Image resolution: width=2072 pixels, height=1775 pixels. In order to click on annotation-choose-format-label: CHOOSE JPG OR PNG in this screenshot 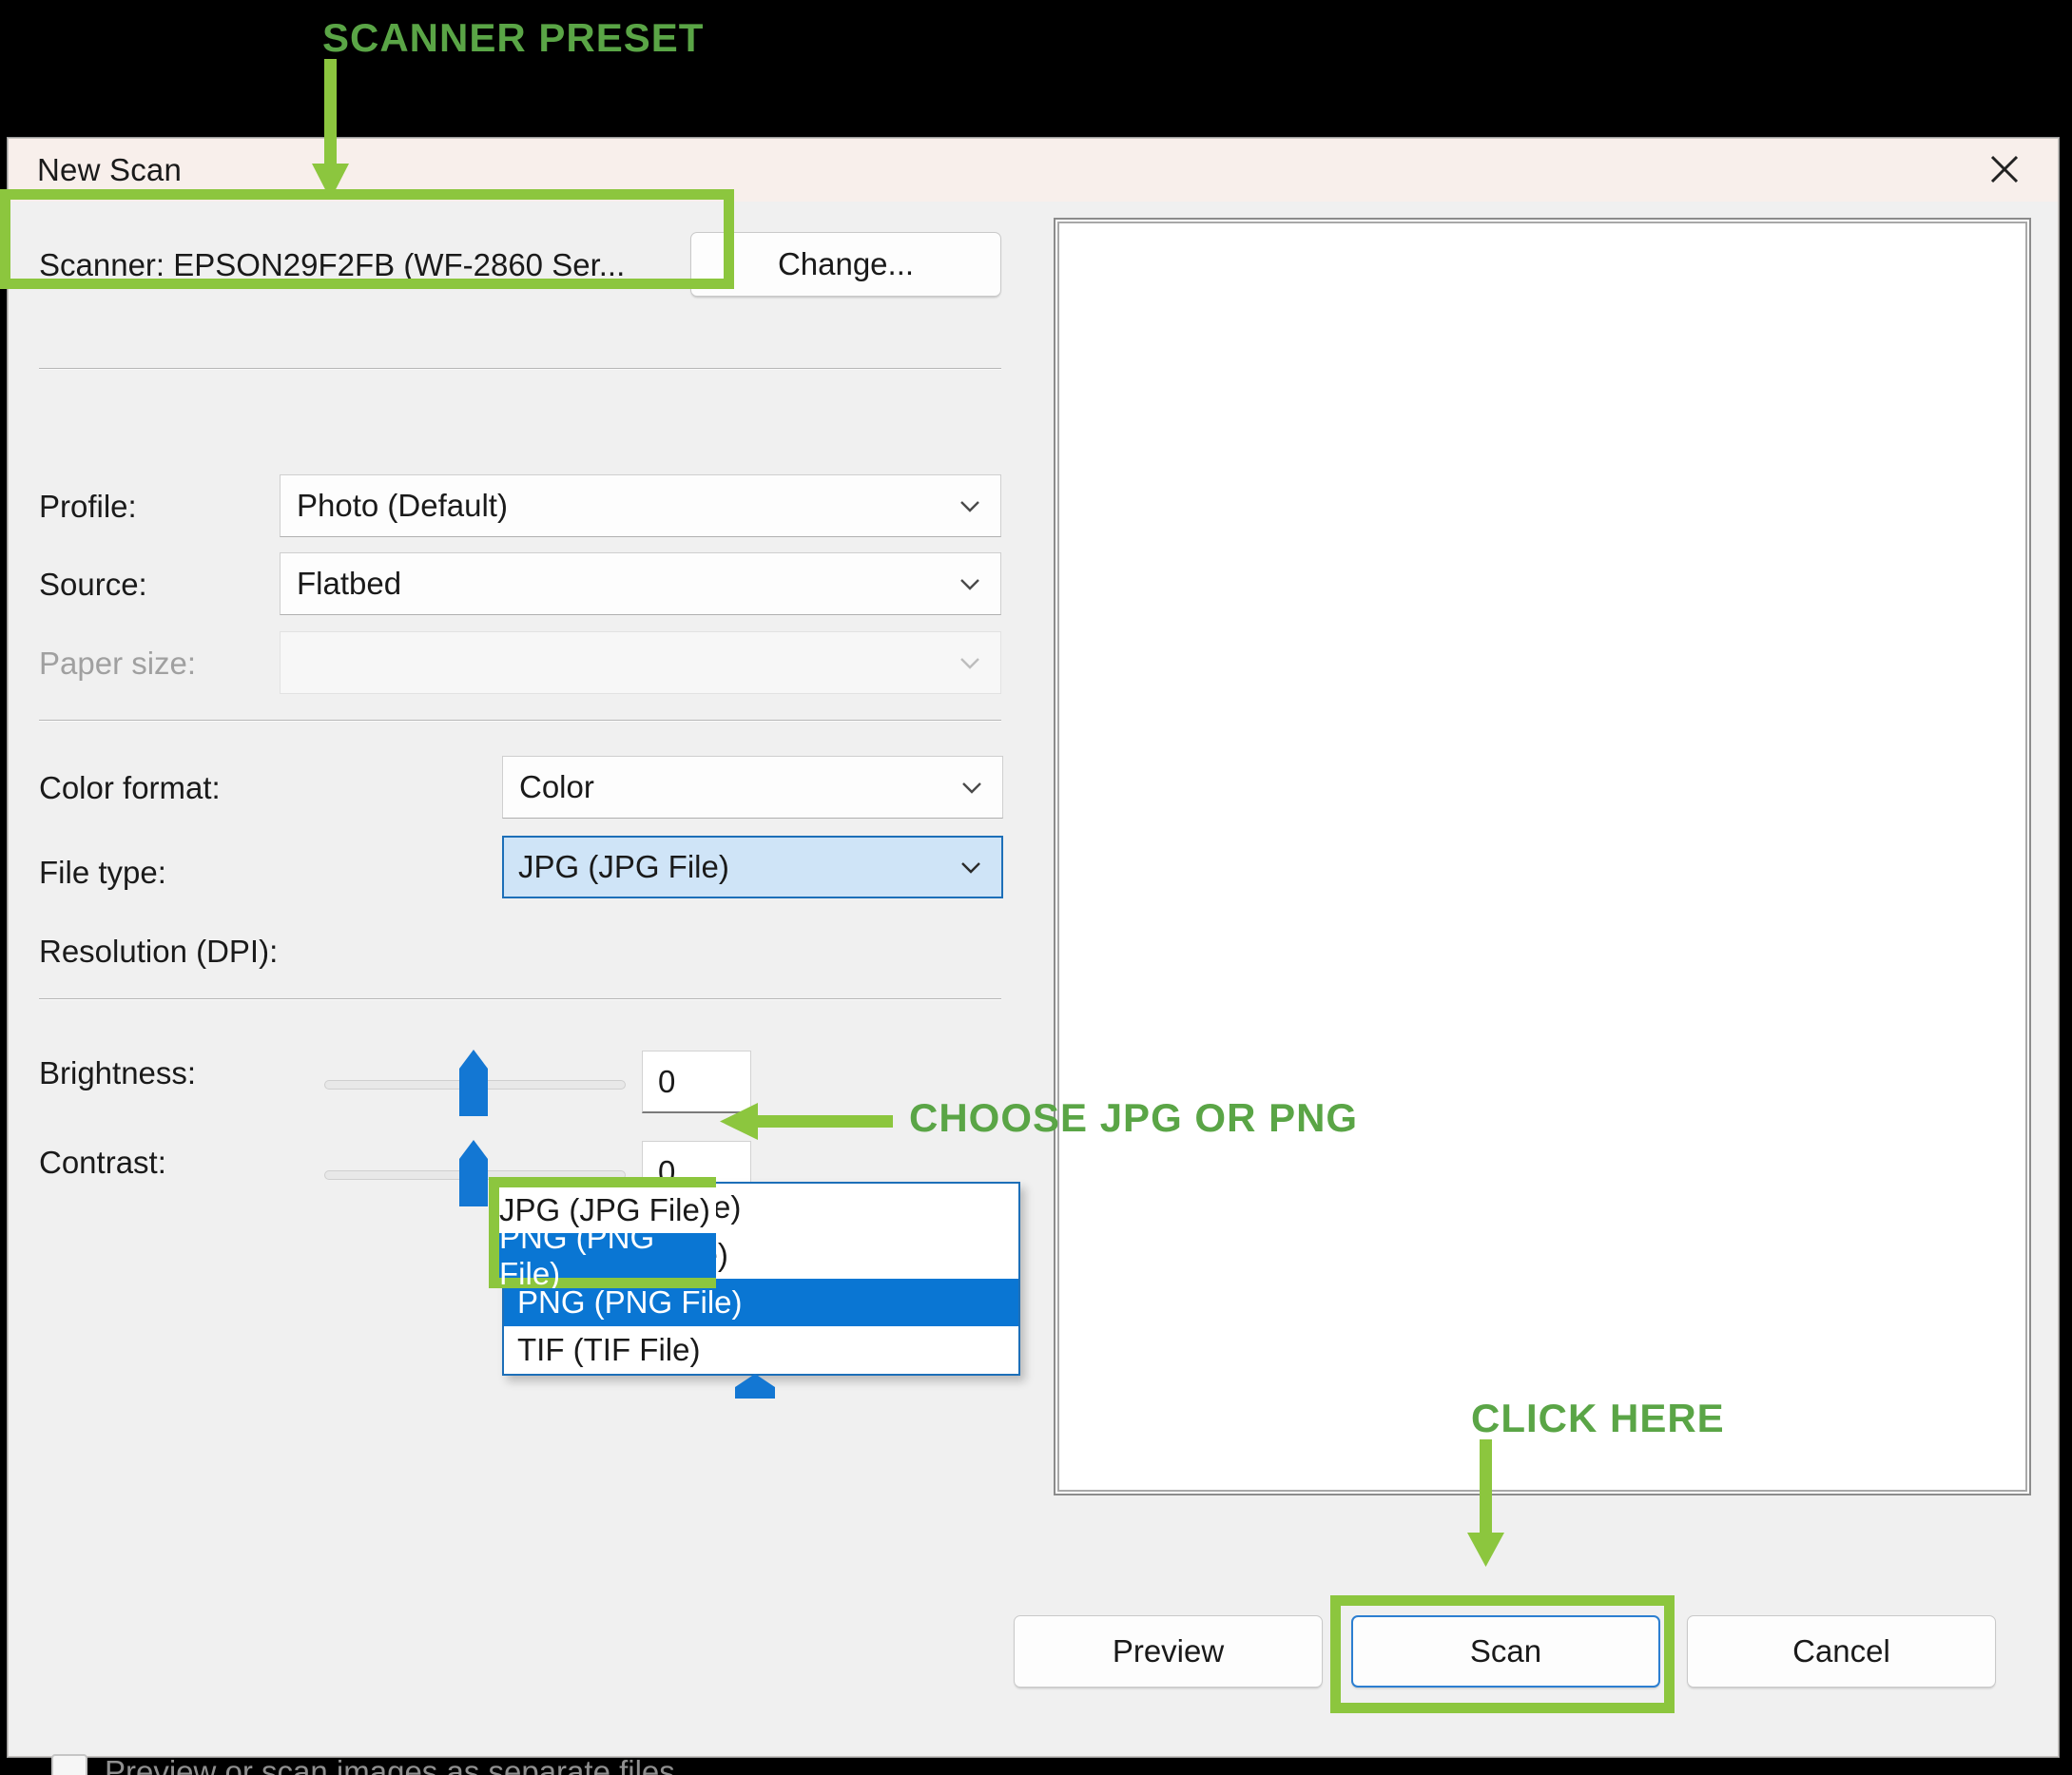, I will do `click(1134, 1118)`.